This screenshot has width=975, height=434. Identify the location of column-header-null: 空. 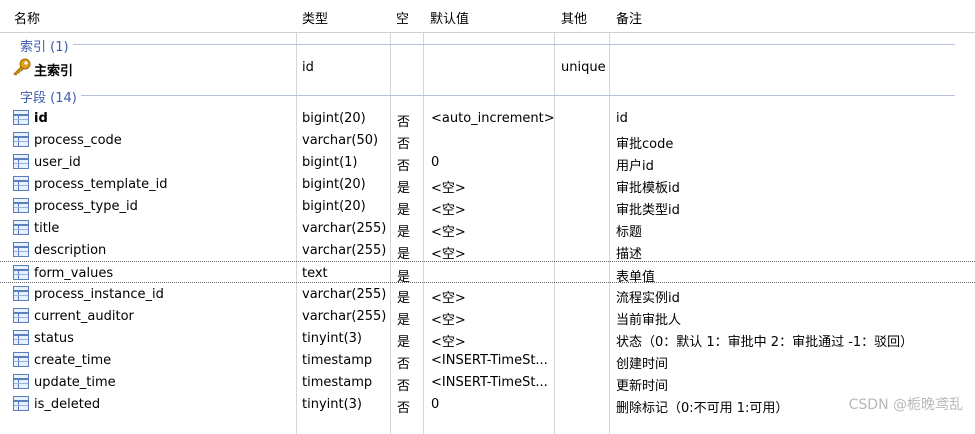
(402, 17).